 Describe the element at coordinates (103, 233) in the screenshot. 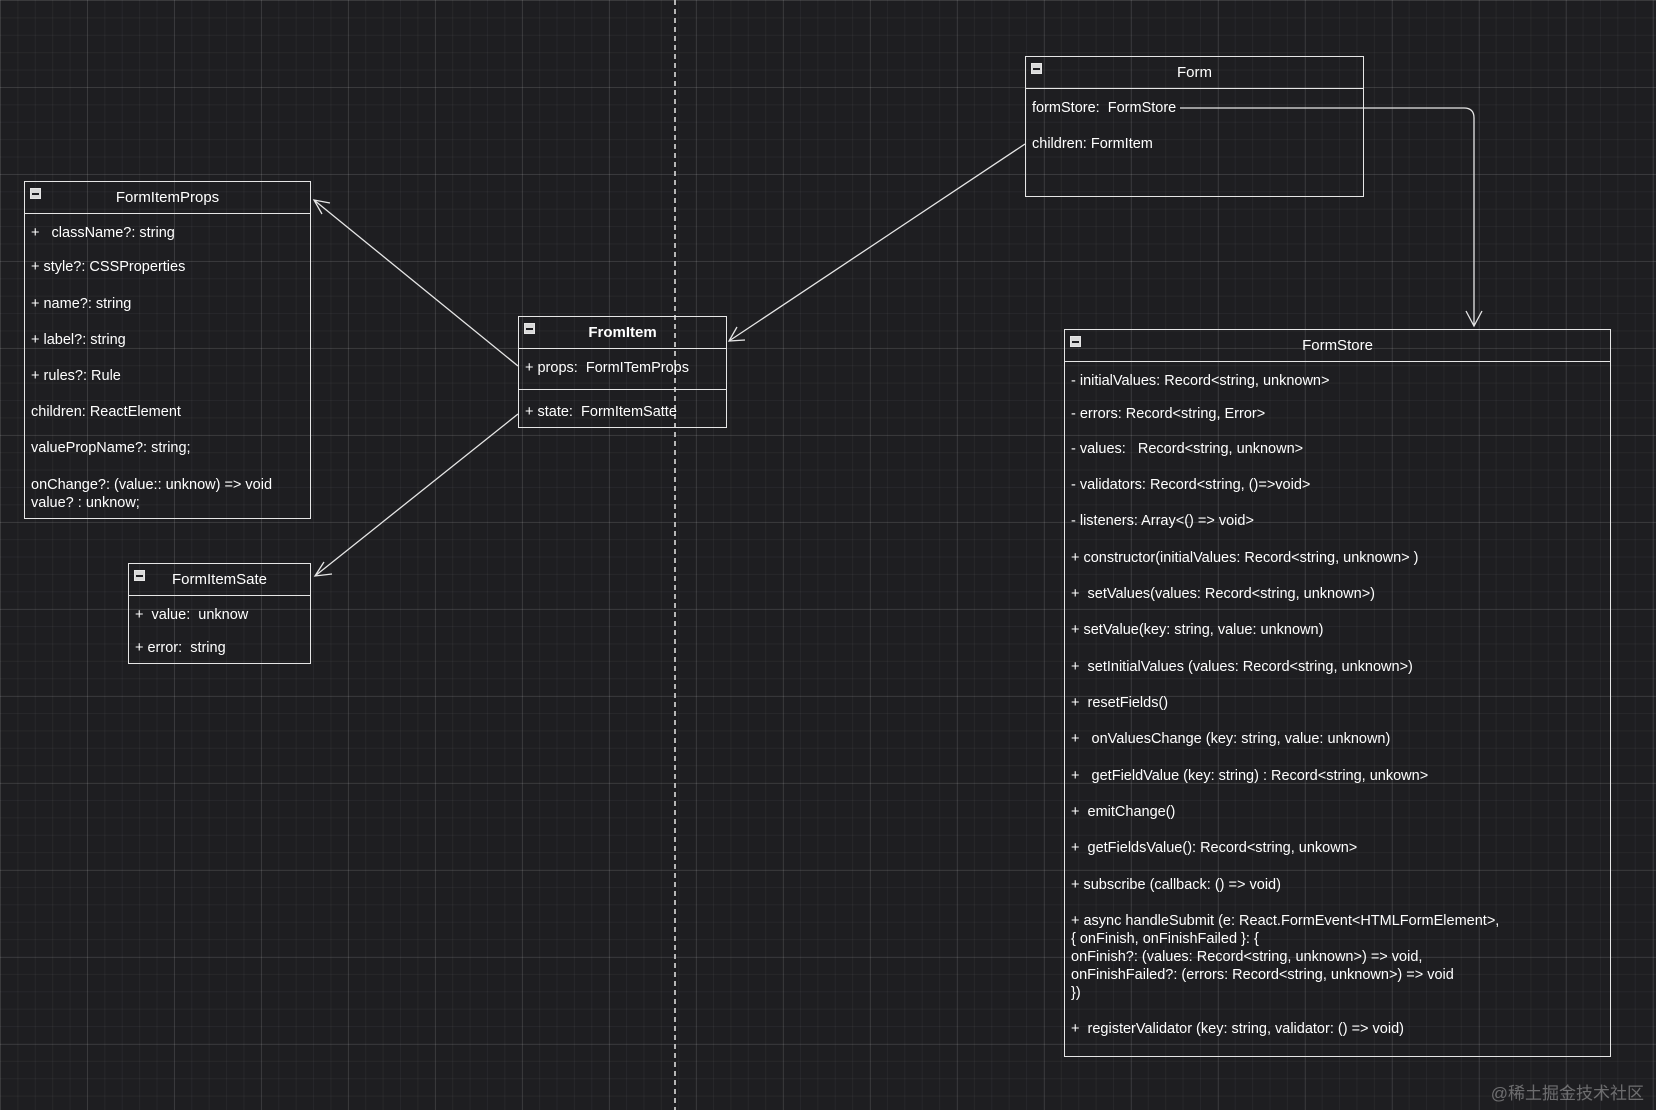

I see `class-field: + className?: string` at that location.